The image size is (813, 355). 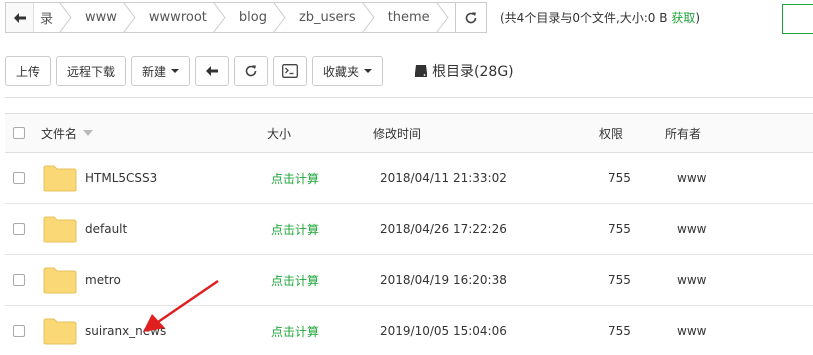 What do you see at coordinates (125, 330) in the screenshot?
I see `file-name: suiranx_news` at bounding box center [125, 330].